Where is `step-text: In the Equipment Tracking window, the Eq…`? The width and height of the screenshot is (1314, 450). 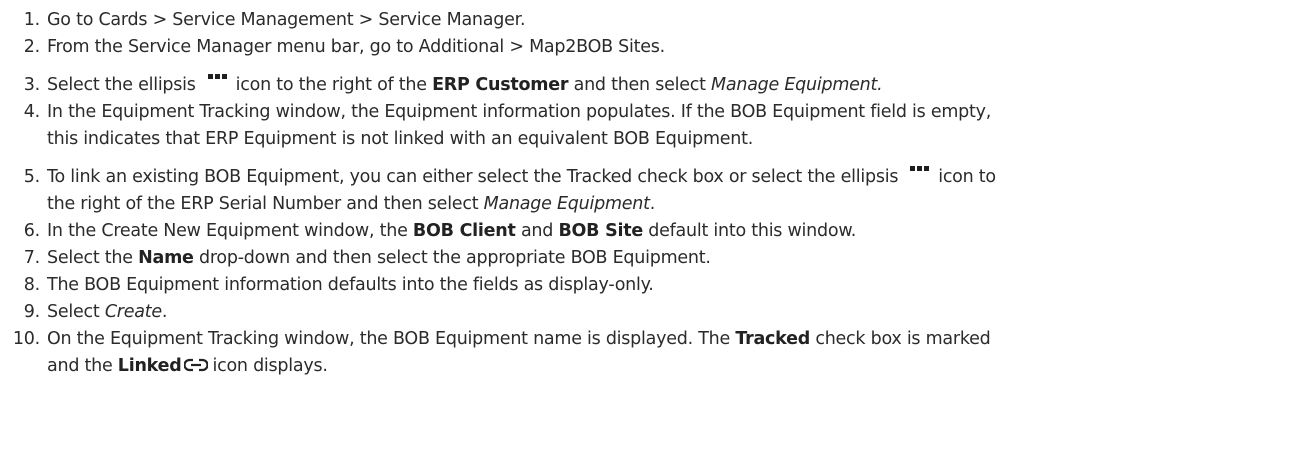
step-text: In the Equipment Tracking window, the Eq… is located at coordinates (676, 126).